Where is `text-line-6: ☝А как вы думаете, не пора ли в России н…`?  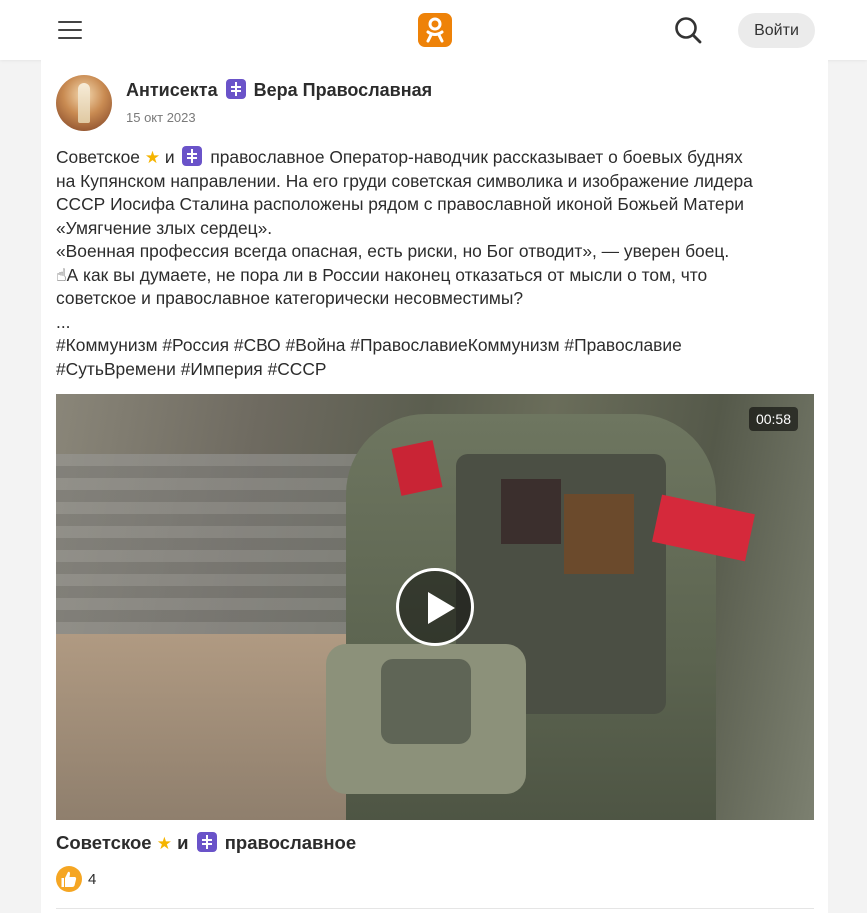
text-line-6: ☝А как вы думаете, не пора ли в России н… is located at coordinates (382, 274).